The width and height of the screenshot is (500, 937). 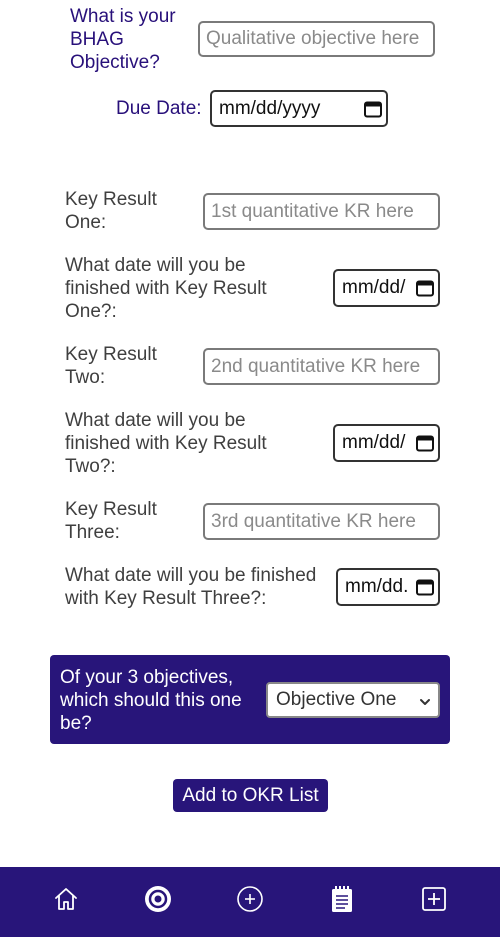 What do you see at coordinates (321, 211) in the screenshot?
I see `kr1-input` at bounding box center [321, 211].